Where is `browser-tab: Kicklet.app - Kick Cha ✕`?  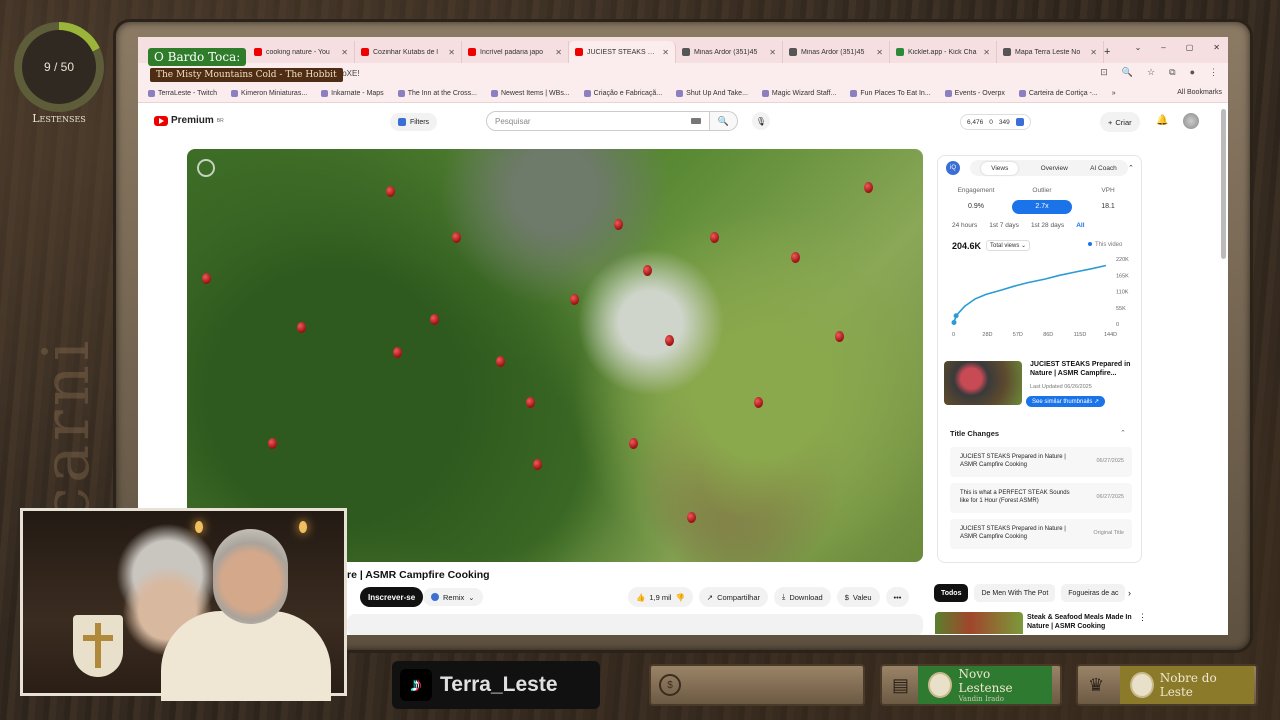 browser-tab: Kicklet.app - Kick Cha ✕ is located at coordinates (943, 52).